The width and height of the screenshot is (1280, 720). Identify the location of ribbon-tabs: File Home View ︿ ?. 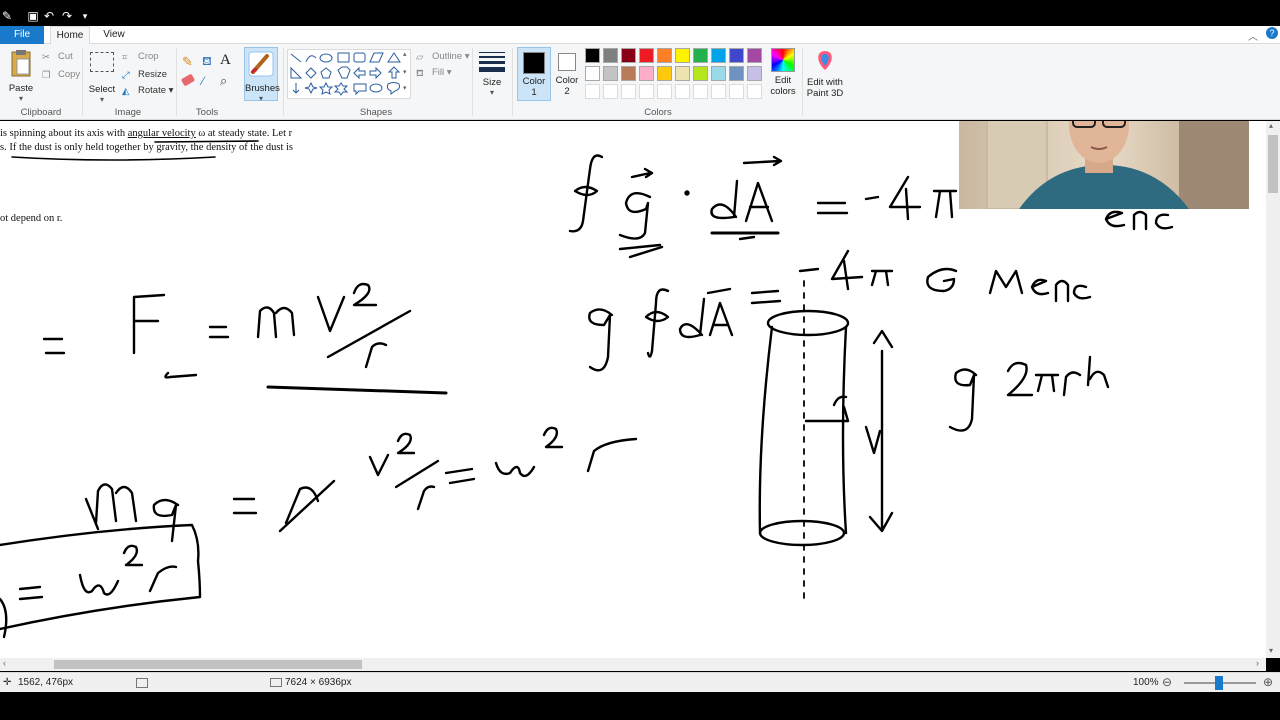
(640, 35).